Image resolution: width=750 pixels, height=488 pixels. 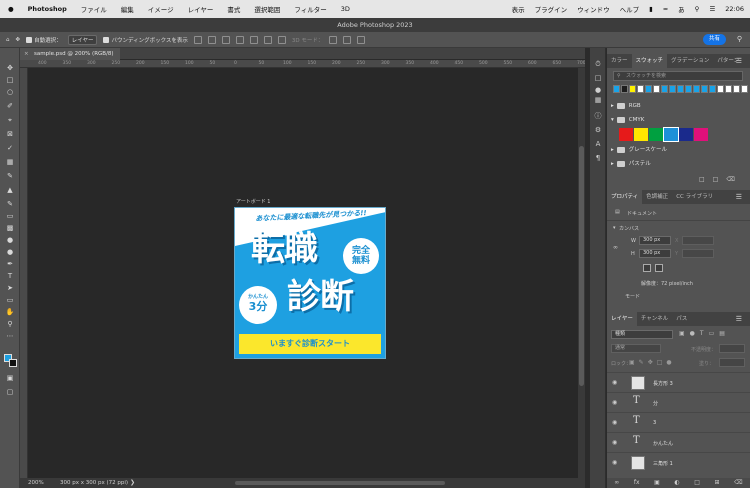 I want to click on panel-menu-icon: ☰, so click(x=739, y=319).